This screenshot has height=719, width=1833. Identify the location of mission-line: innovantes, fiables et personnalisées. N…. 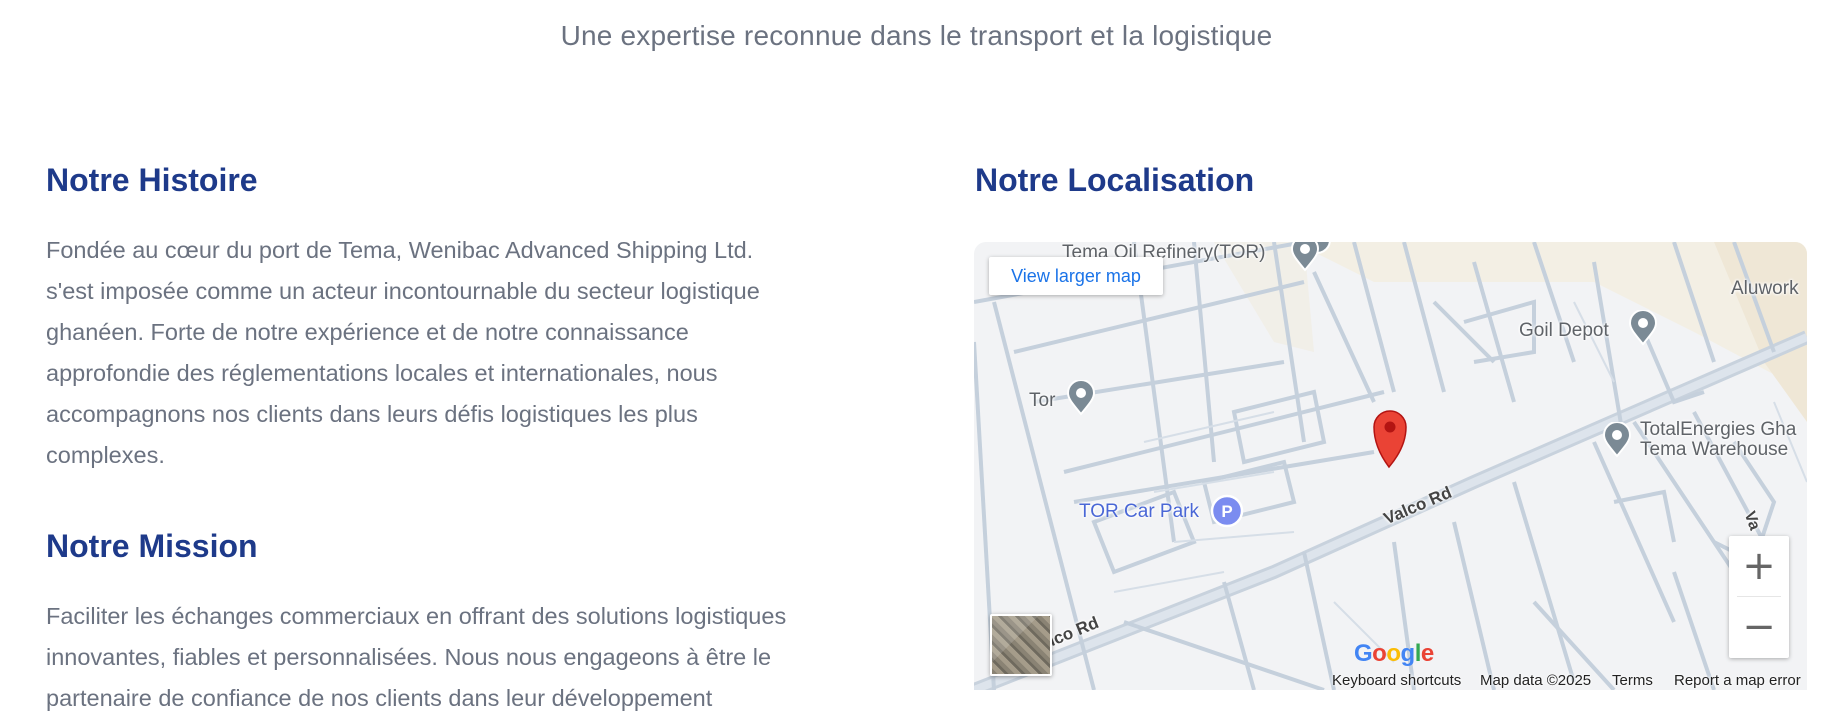
(409, 657).